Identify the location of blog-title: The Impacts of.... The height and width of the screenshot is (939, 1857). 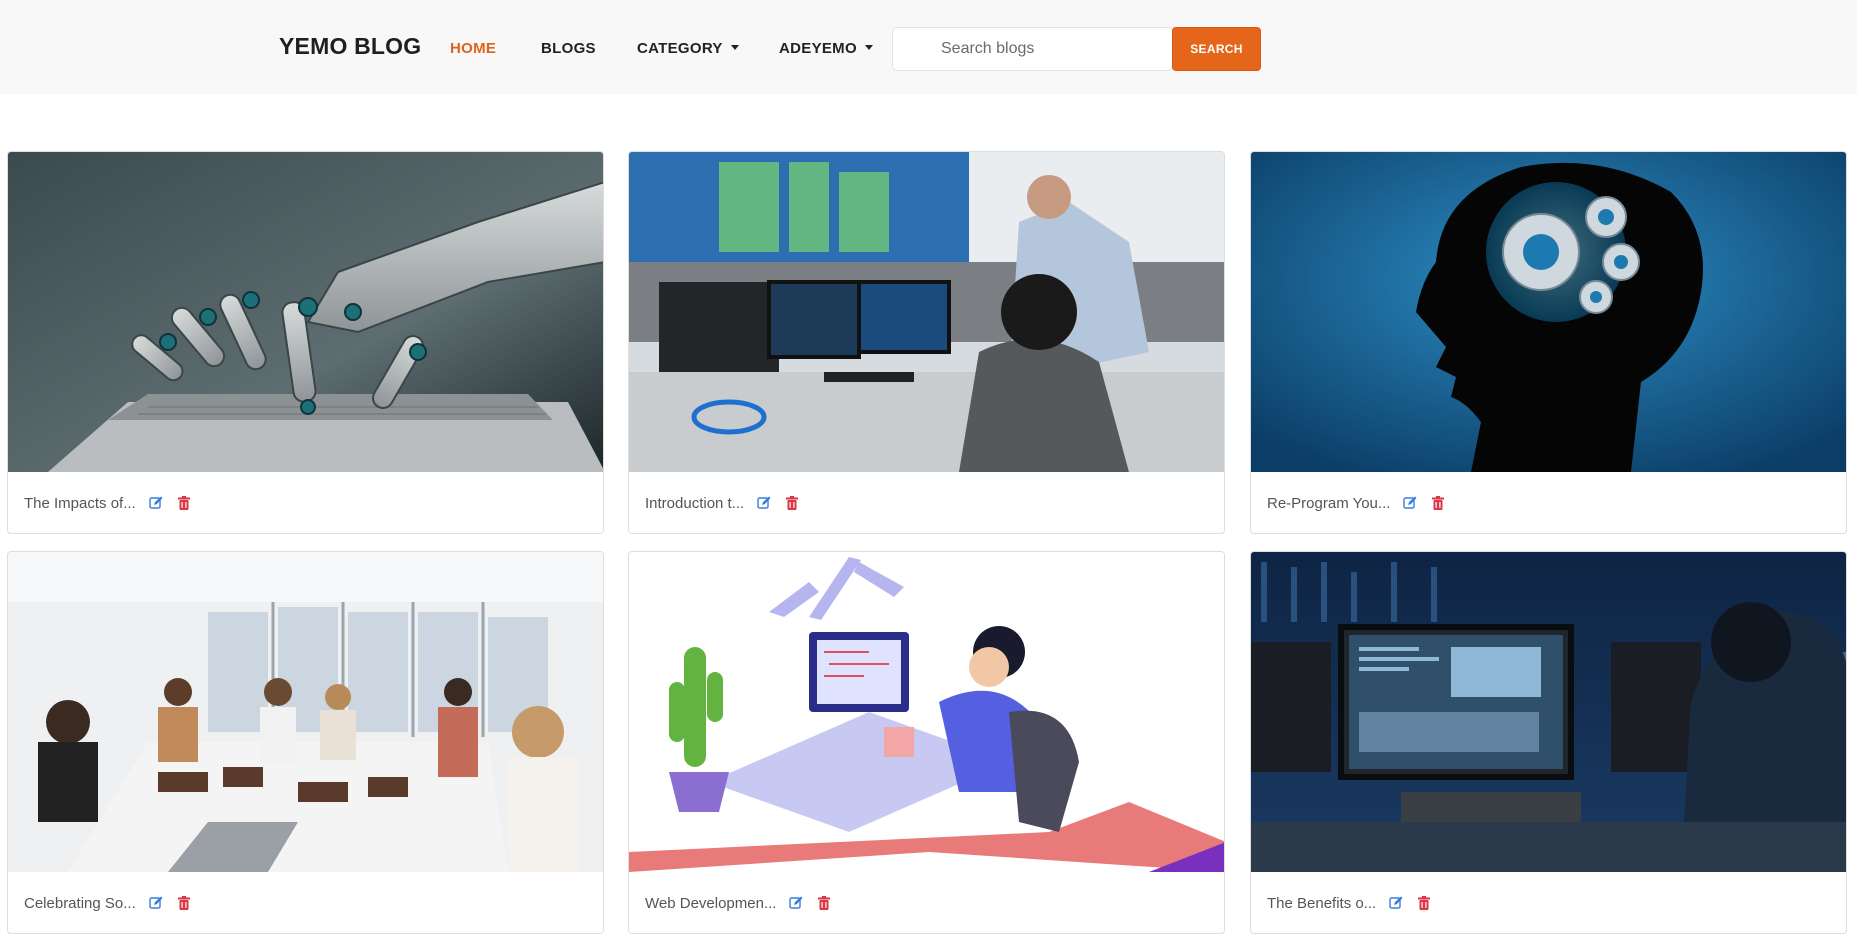
(80, 503).